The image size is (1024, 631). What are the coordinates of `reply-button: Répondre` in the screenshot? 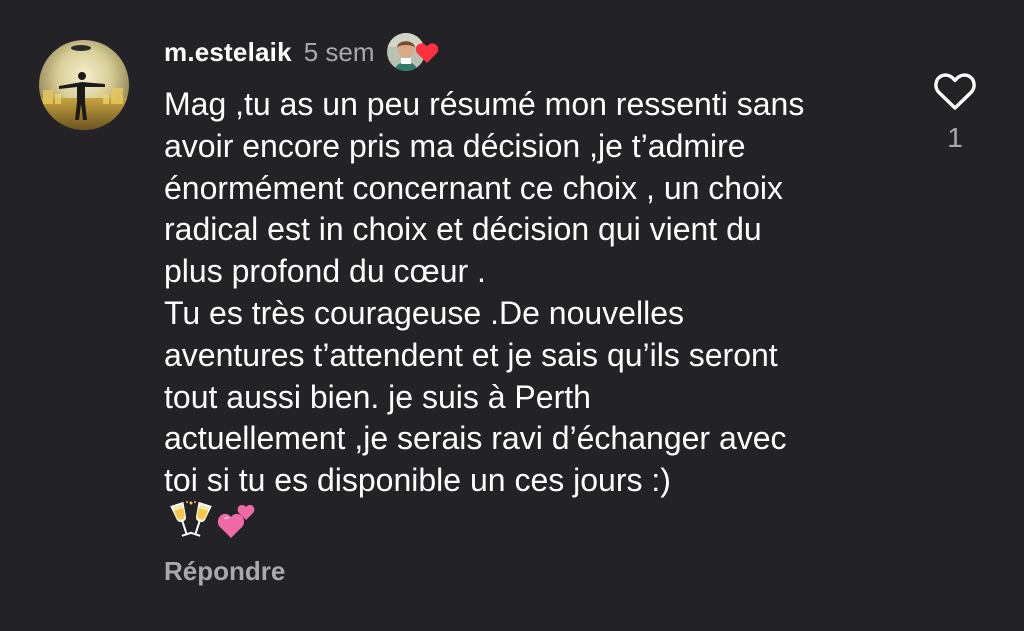 It's located at (224, 571).